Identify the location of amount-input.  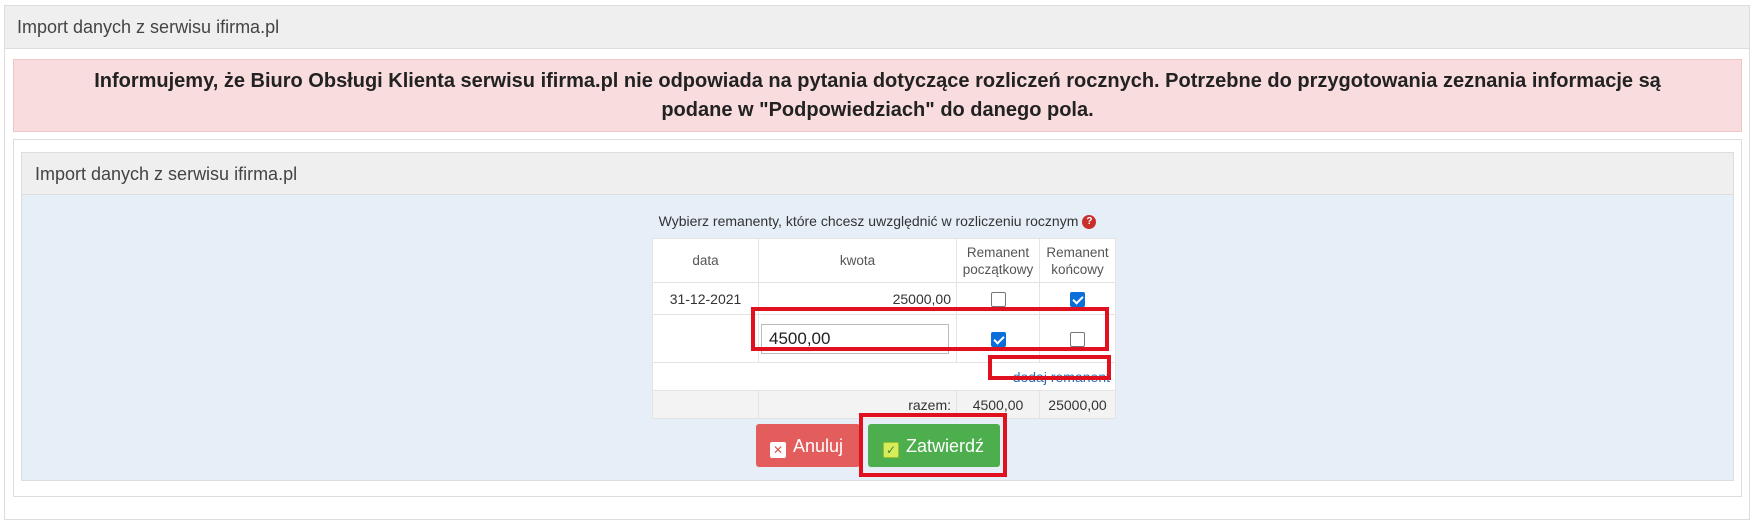
(855, 338).